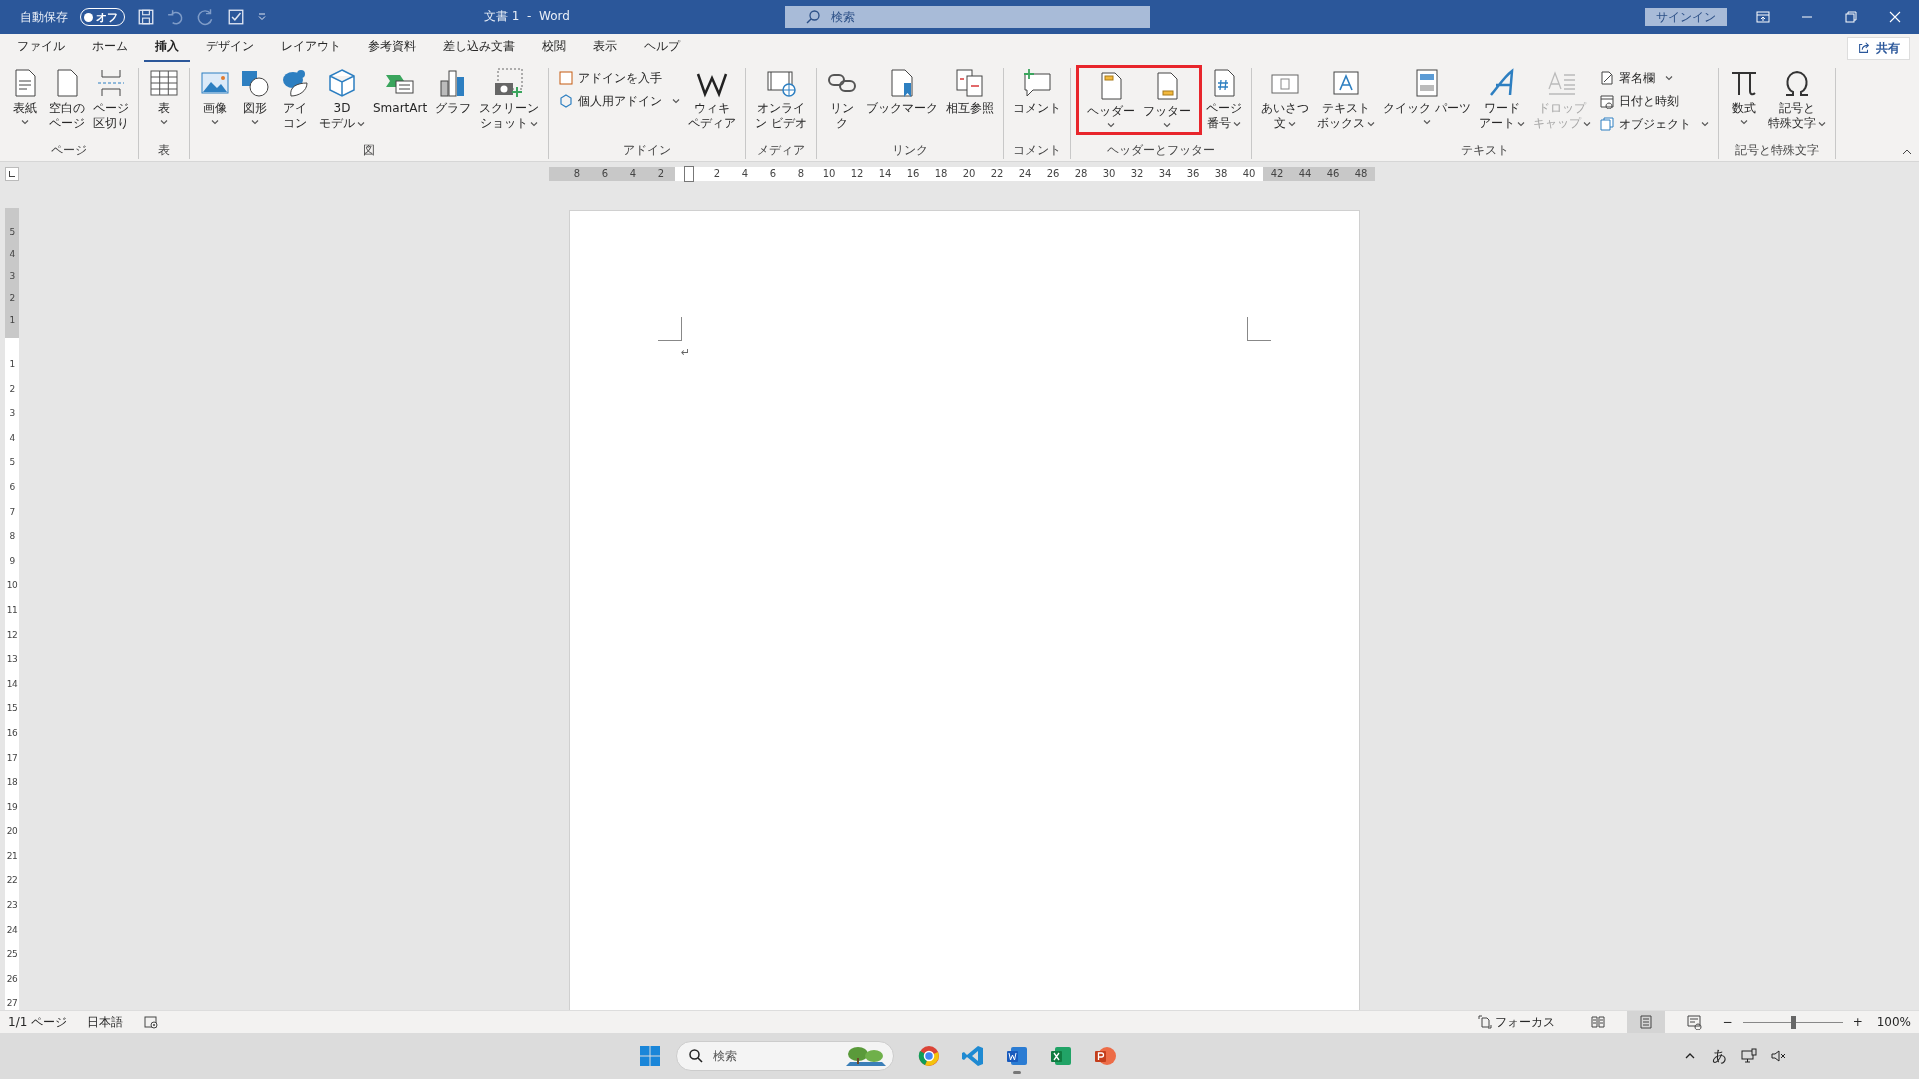 The height and width of the screenshot is (1079, 1919). What do you see at coordinates (110, 48) in the screenshot?
I see `ribbon-tab: ホーム` at bounding box center [110, 48].